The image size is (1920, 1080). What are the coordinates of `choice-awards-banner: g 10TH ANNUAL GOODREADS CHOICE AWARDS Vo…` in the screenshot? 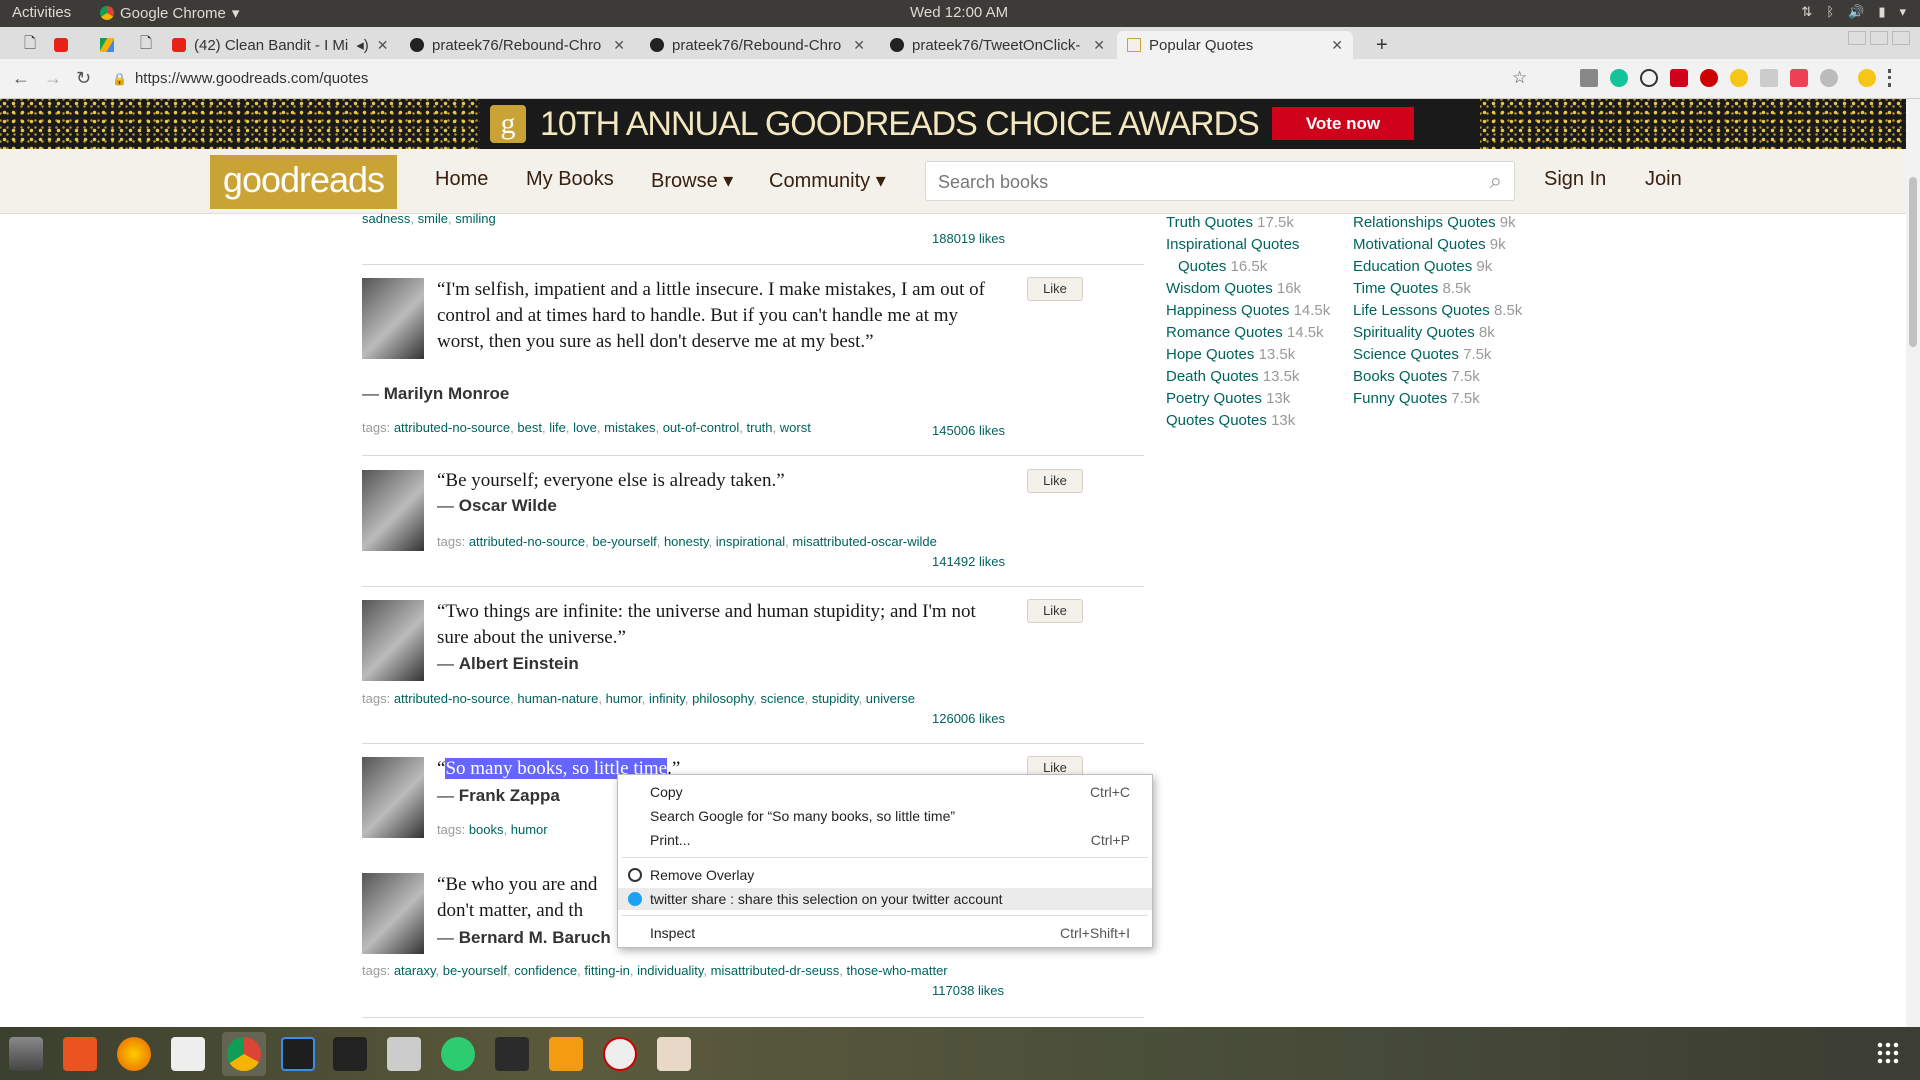 It's located at (953, 124).